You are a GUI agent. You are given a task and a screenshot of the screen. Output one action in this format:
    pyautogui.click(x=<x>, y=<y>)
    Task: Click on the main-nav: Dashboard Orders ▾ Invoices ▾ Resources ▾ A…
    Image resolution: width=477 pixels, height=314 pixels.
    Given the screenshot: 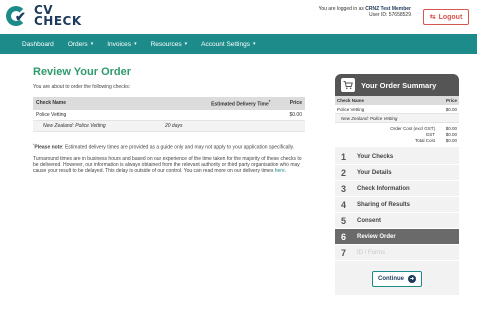 What is the action you would take?
    pyautogui.click(x=238, y=44)
    